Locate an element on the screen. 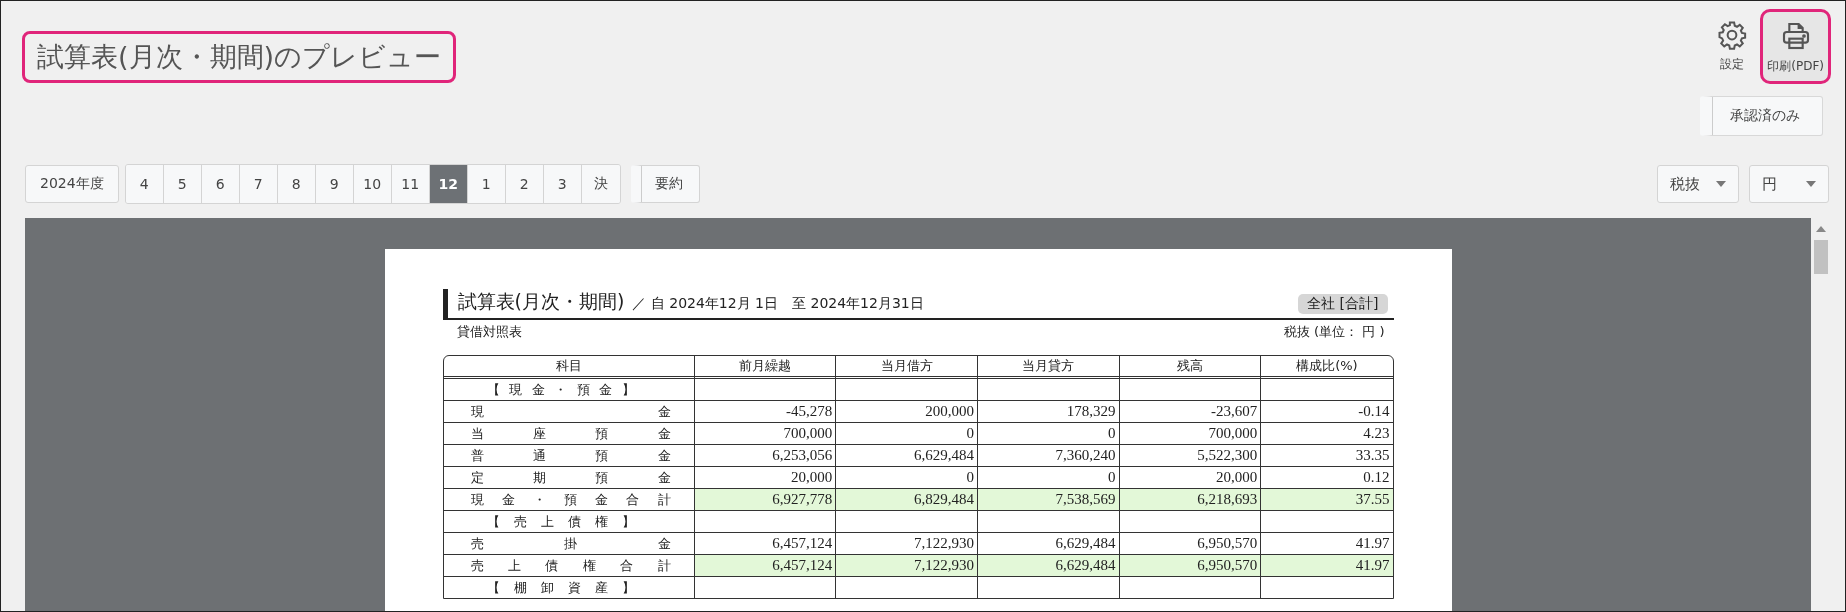 This screenshot has width=1846, height=612. amount-cell: -23,607 is located at coordinates (1189, 411).